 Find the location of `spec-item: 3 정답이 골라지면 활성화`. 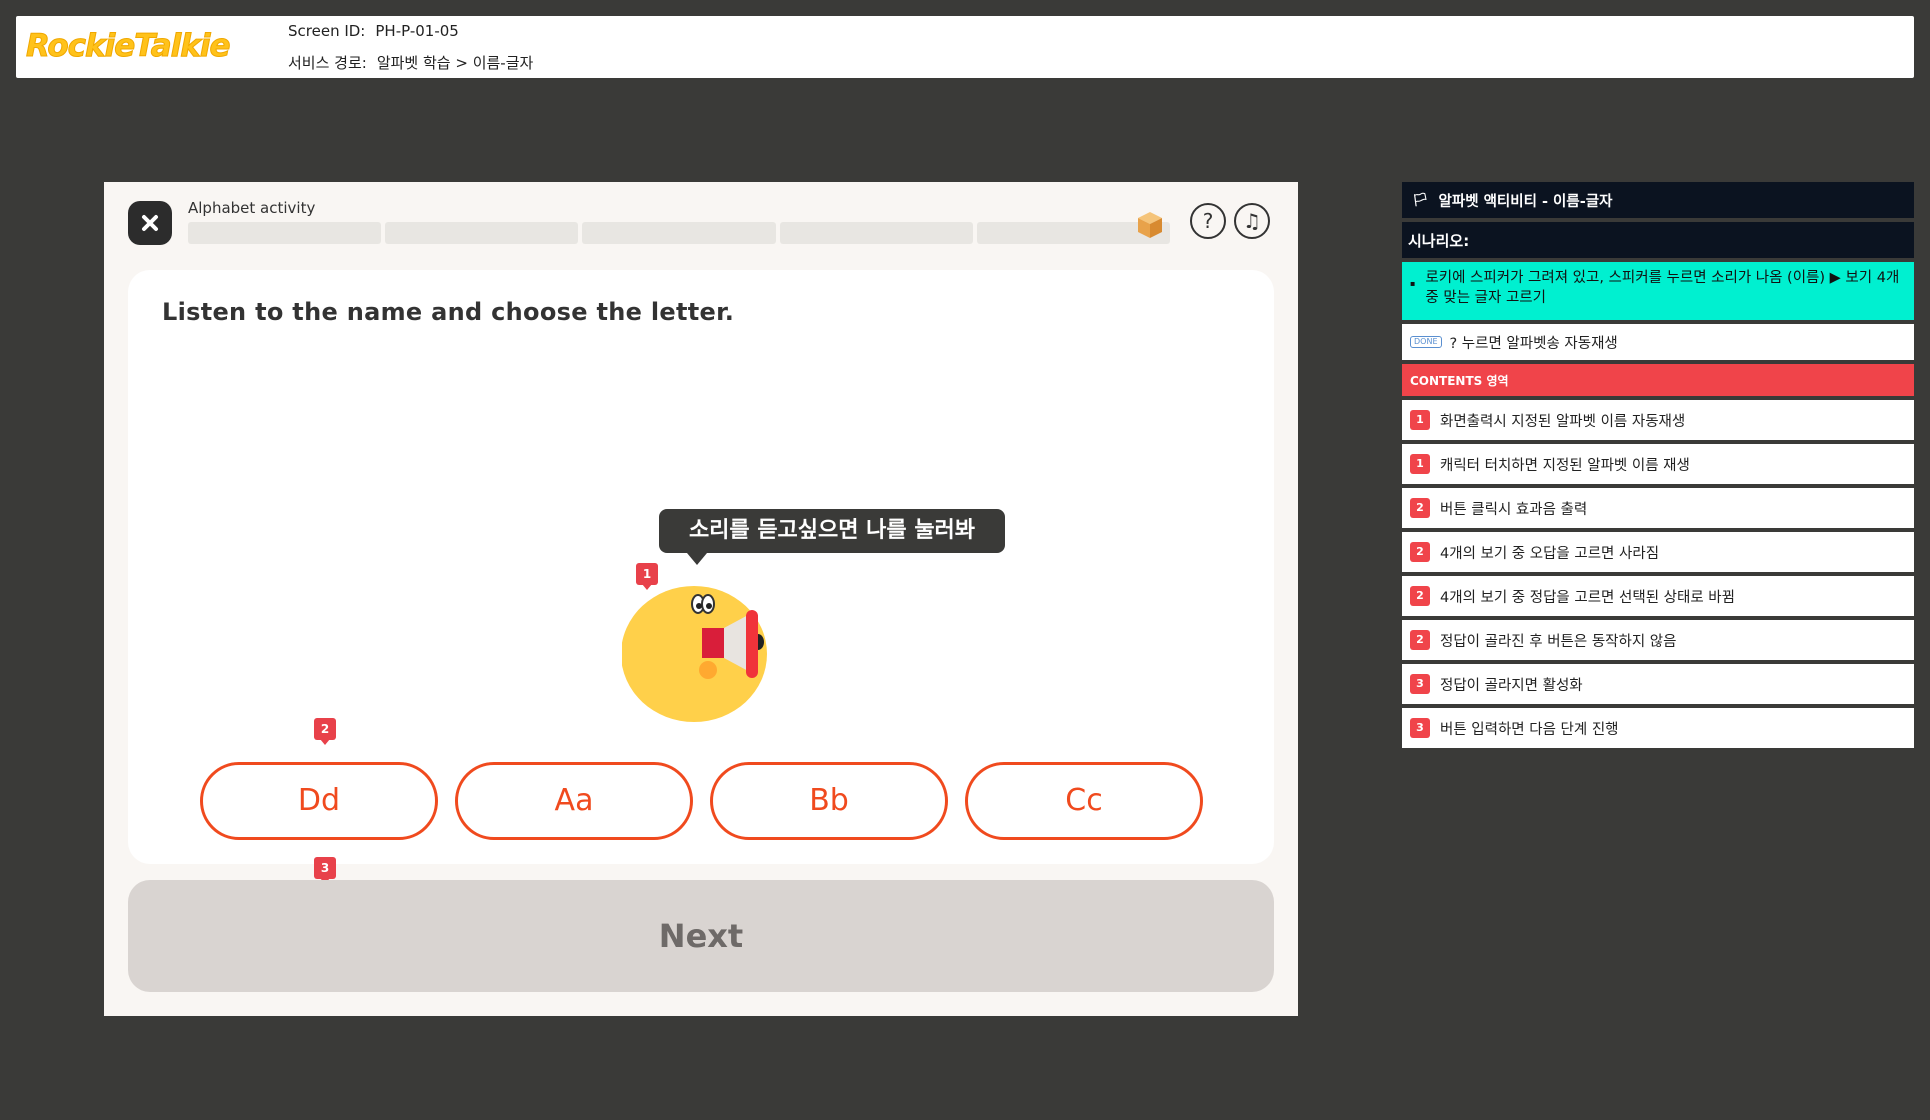

spec-item: 3 정답이 골라지면 활성화 is located at coordinates (1658, 684).